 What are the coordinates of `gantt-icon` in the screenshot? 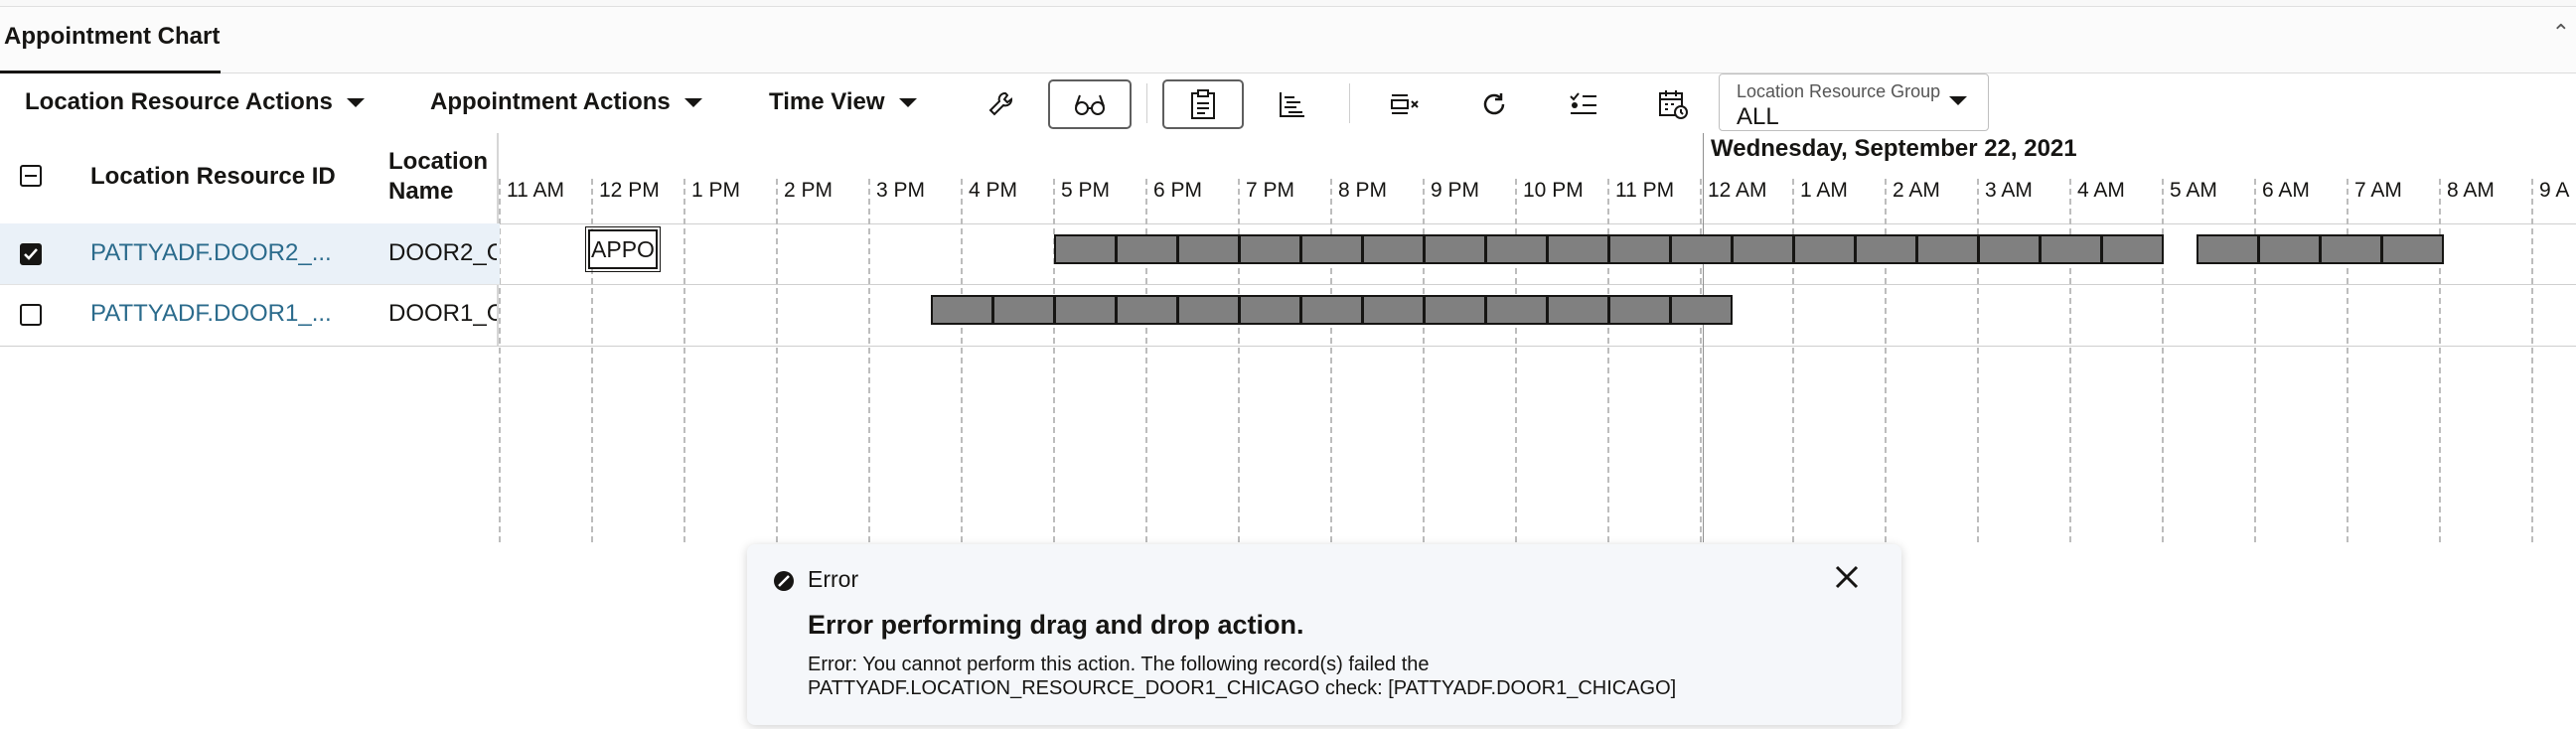 It's located at (1292, 104).